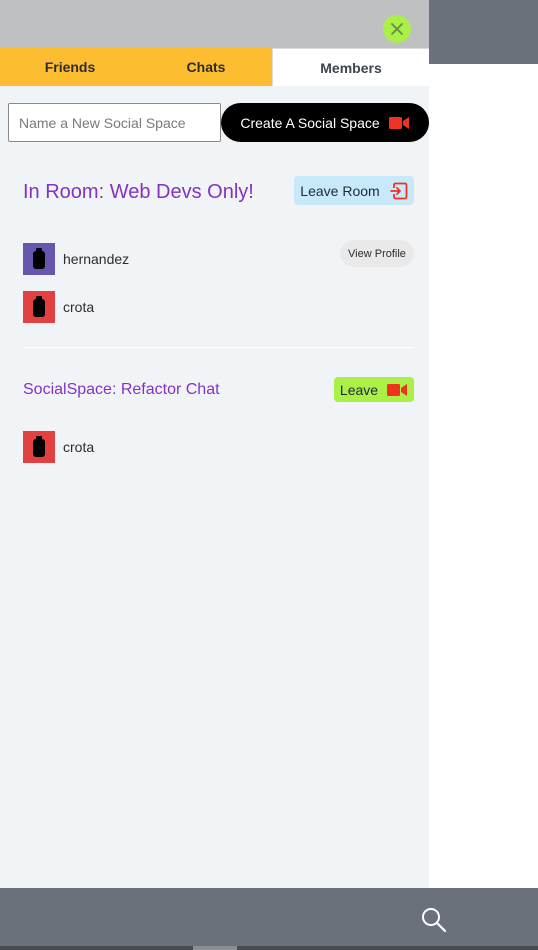  What do you see at coordinates (215, 948) in the screenshot?
I see `bottom-tab-hint` at bounding box center [215, 948].